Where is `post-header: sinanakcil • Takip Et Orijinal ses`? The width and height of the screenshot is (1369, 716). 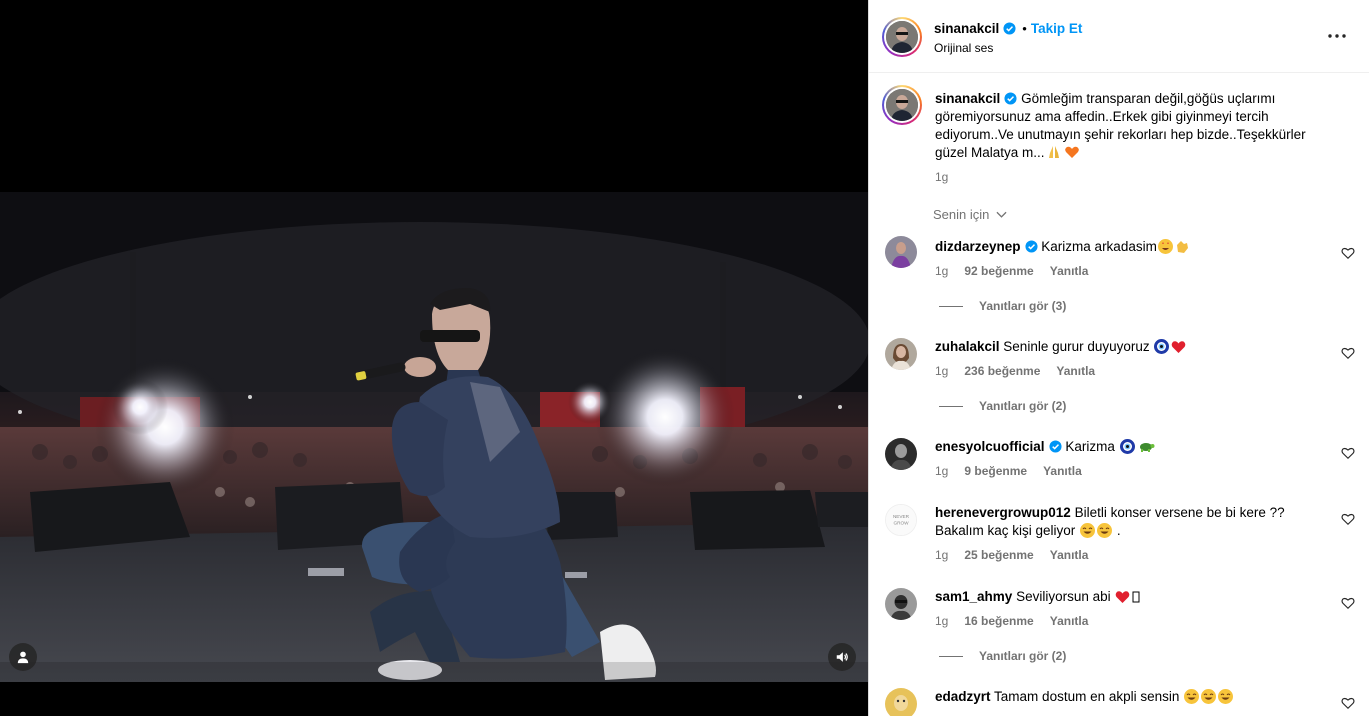 post-header: sinanakcil • Takip Et Orijinal ses is located at coordinates (1119, 36).